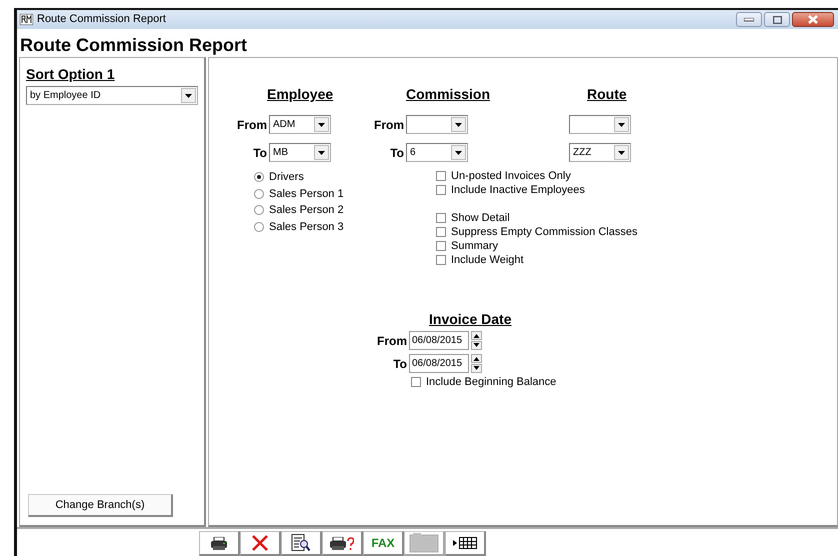  What do you see at coordinates (101, 20) in the screenshot?
I see `window-title: Route Commission Report` at bounding box center [101, 20].